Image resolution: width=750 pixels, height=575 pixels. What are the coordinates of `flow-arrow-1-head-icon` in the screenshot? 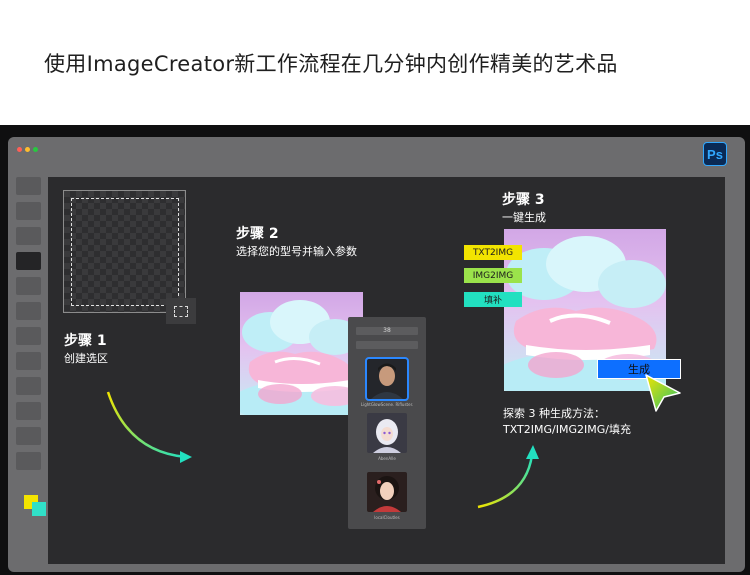 It's located at (186, 457).